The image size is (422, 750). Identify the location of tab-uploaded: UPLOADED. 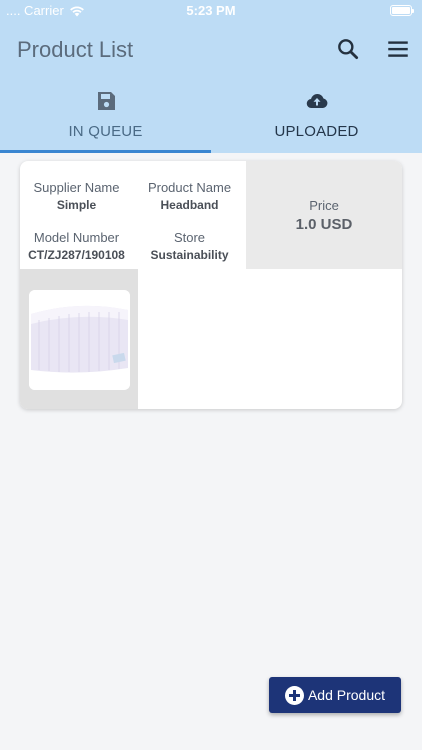
(316, 117).